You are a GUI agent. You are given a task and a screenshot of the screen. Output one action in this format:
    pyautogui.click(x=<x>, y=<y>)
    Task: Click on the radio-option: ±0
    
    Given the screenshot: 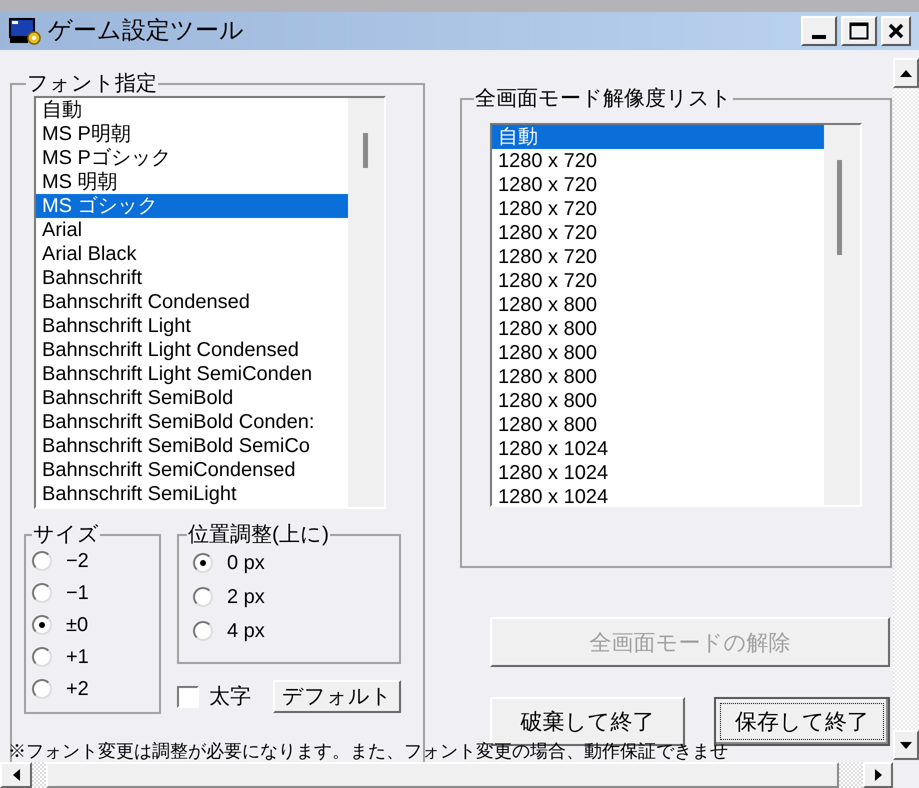 What is the action you would take?
    pyautogui.click(x=92, y=625)
    